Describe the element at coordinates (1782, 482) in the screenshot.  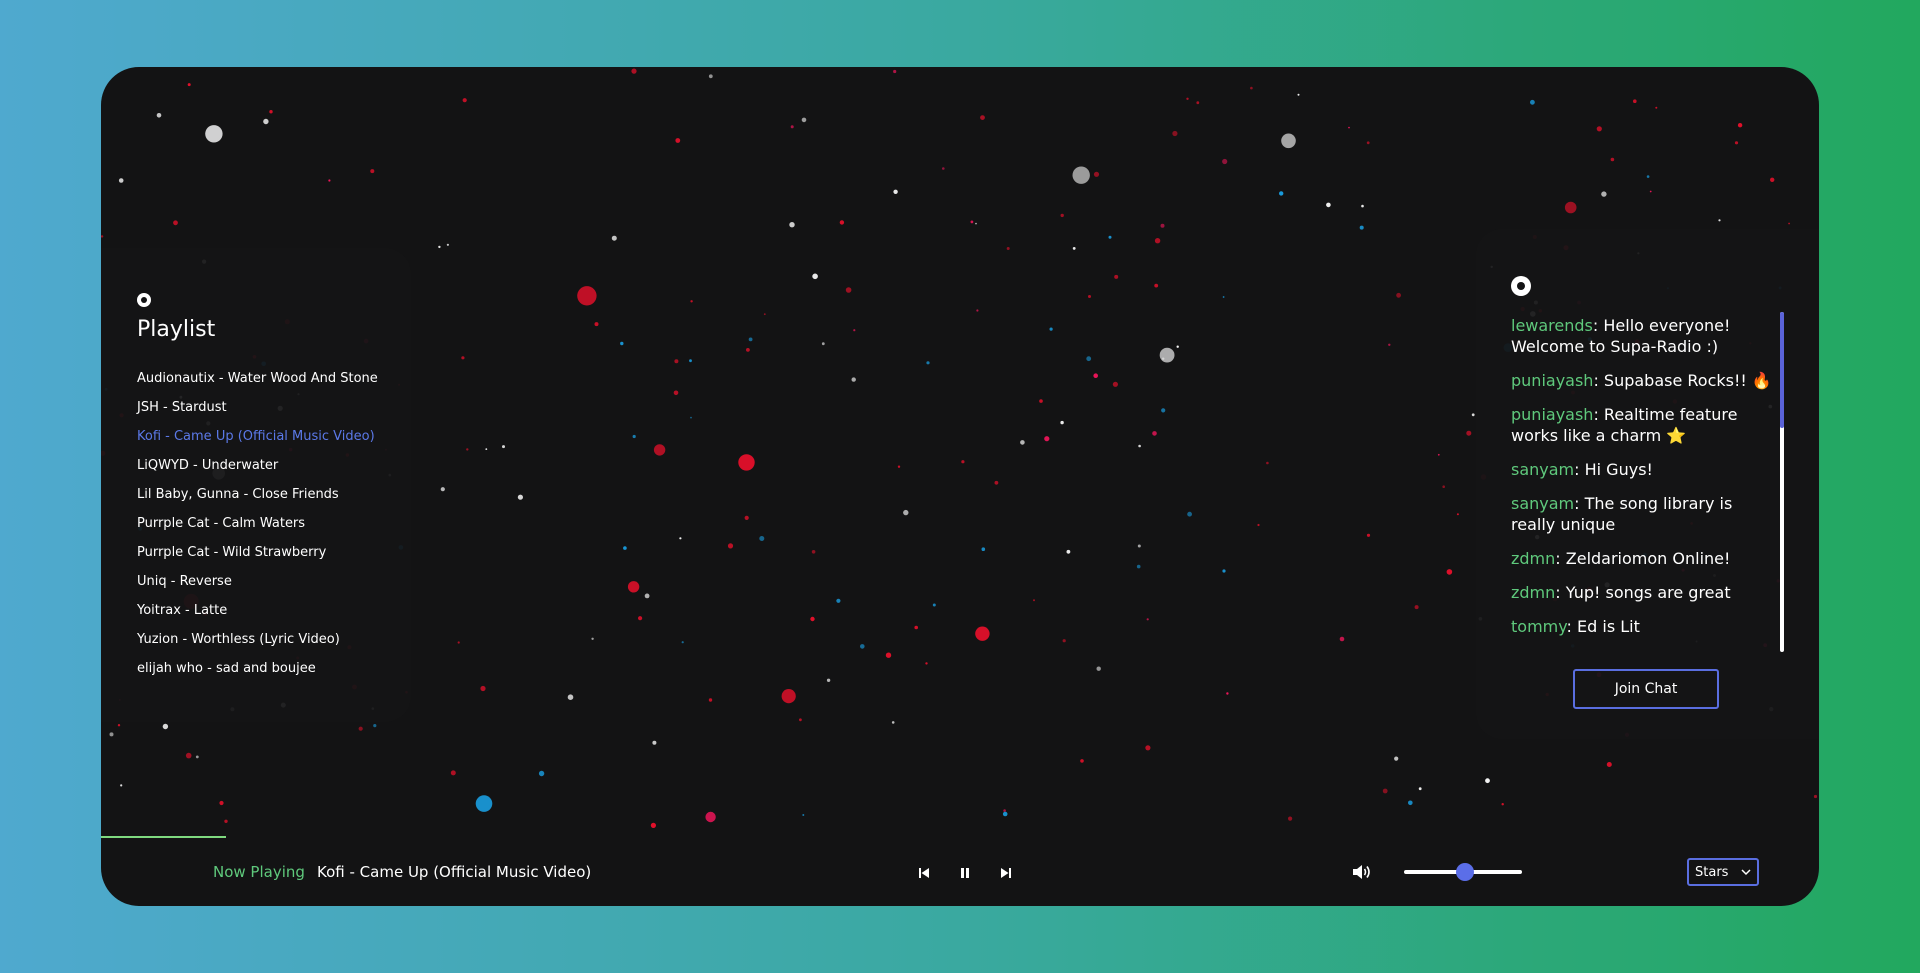
I see `chat-scrollbar` at that location.